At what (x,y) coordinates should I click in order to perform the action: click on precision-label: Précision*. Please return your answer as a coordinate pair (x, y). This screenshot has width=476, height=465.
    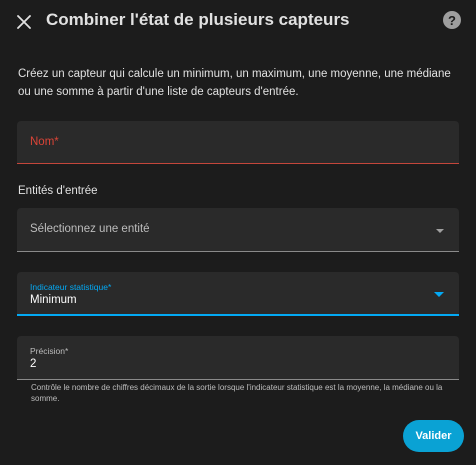
    Looking at the image, I should click on (49, 351).